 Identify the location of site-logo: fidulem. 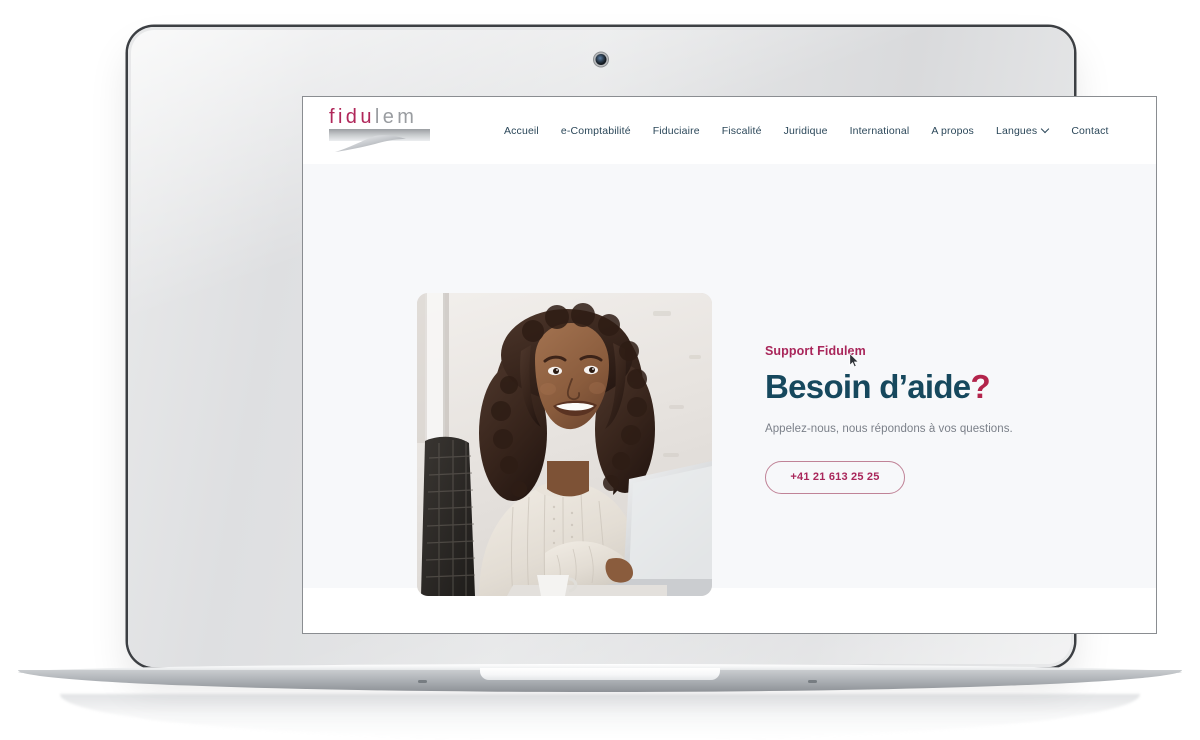
(381, 130).